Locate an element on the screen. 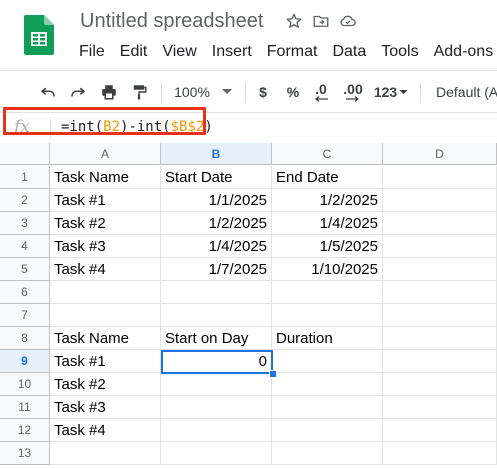 Image resolution: width=497 pixels, height=468 pixels. column-header-a: A is located at coordinates (105, 154).